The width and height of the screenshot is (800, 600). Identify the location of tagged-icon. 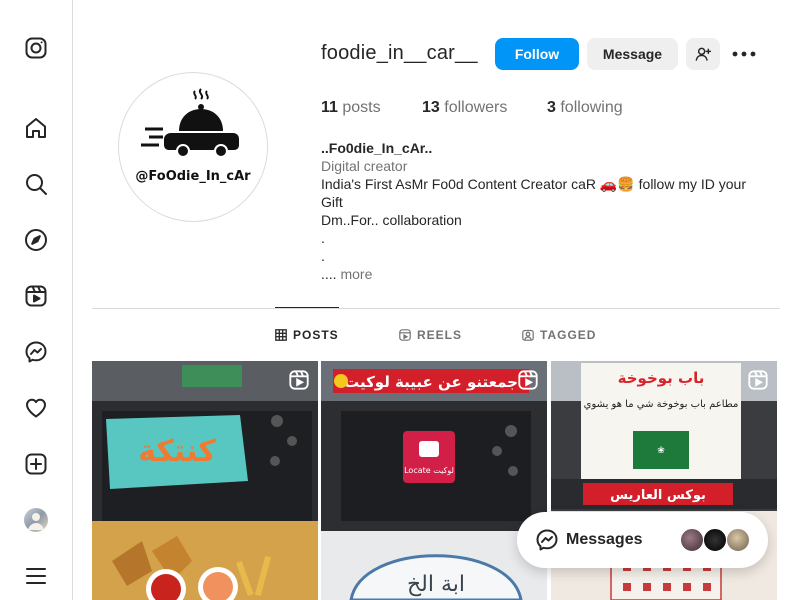
(528, 335).